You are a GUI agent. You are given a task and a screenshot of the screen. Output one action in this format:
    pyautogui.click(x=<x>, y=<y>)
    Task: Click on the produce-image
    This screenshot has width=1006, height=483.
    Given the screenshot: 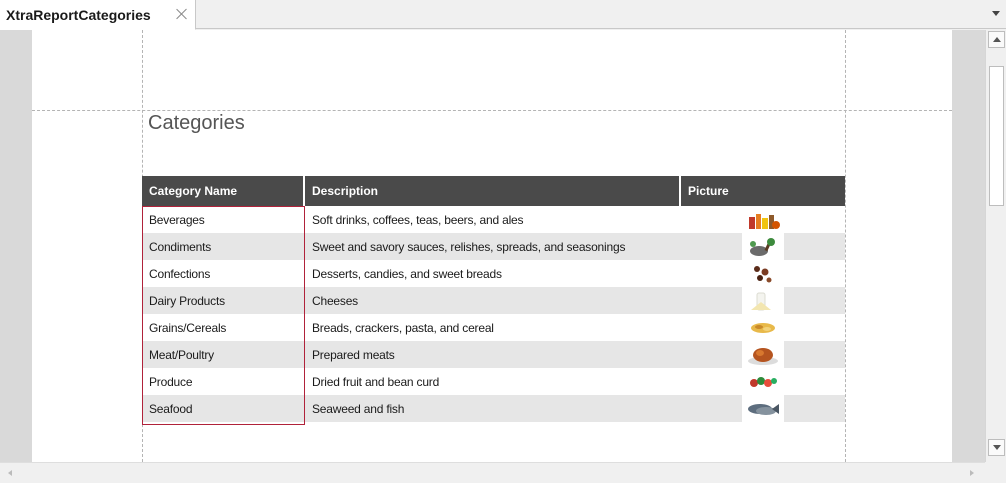 What is the action you would take?
    pyautogui.click(x=763, y=381)
    